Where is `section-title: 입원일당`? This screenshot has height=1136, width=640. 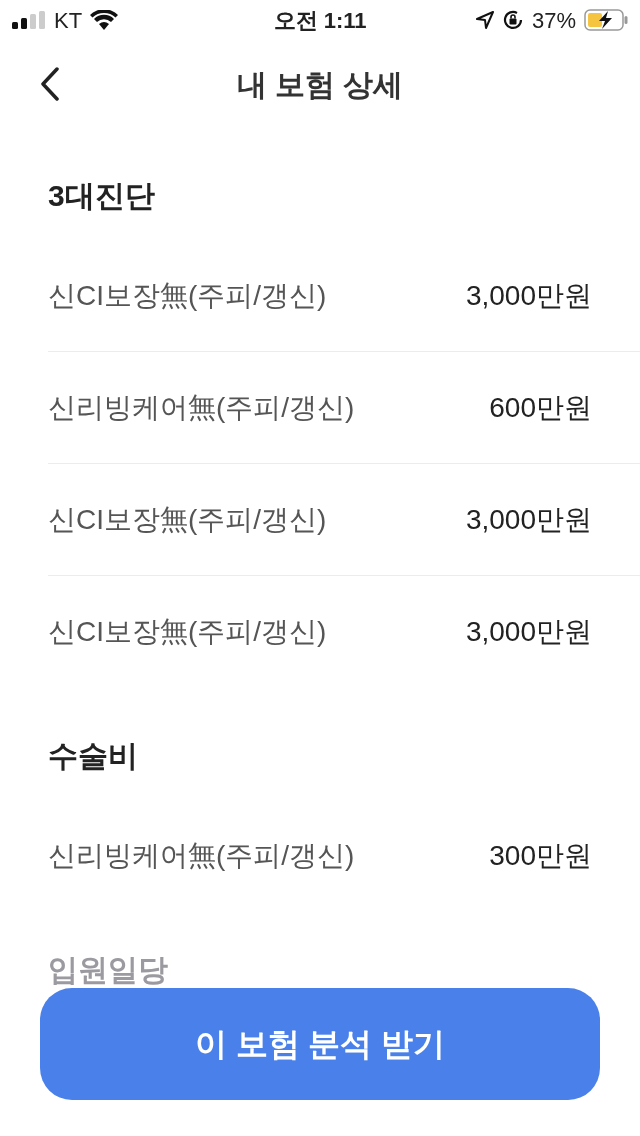
section-title: 입원일당 is located at coordinates (108, 970).